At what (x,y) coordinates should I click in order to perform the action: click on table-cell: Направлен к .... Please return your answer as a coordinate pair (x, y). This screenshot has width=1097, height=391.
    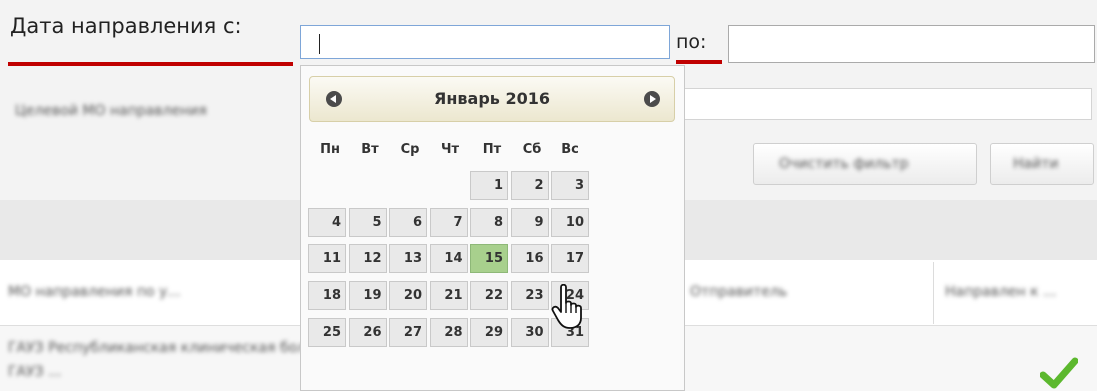
    Looking at the image, I should click on (1001, 292).